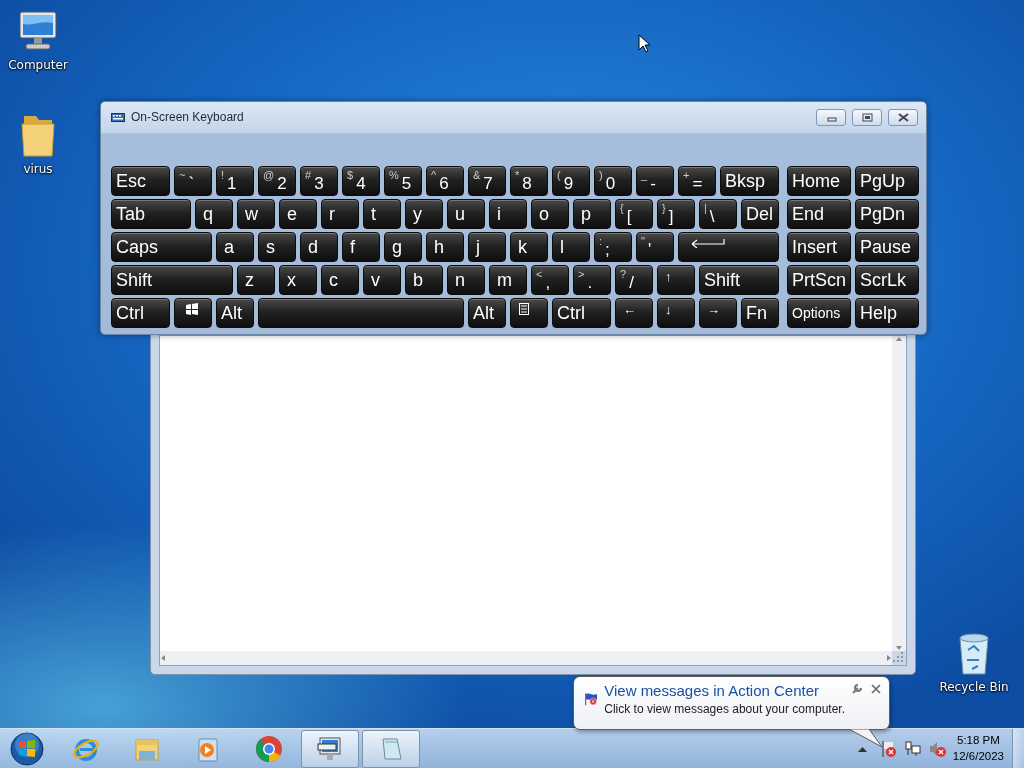  I want to click on keyboard-key: w, so click(256, 214).